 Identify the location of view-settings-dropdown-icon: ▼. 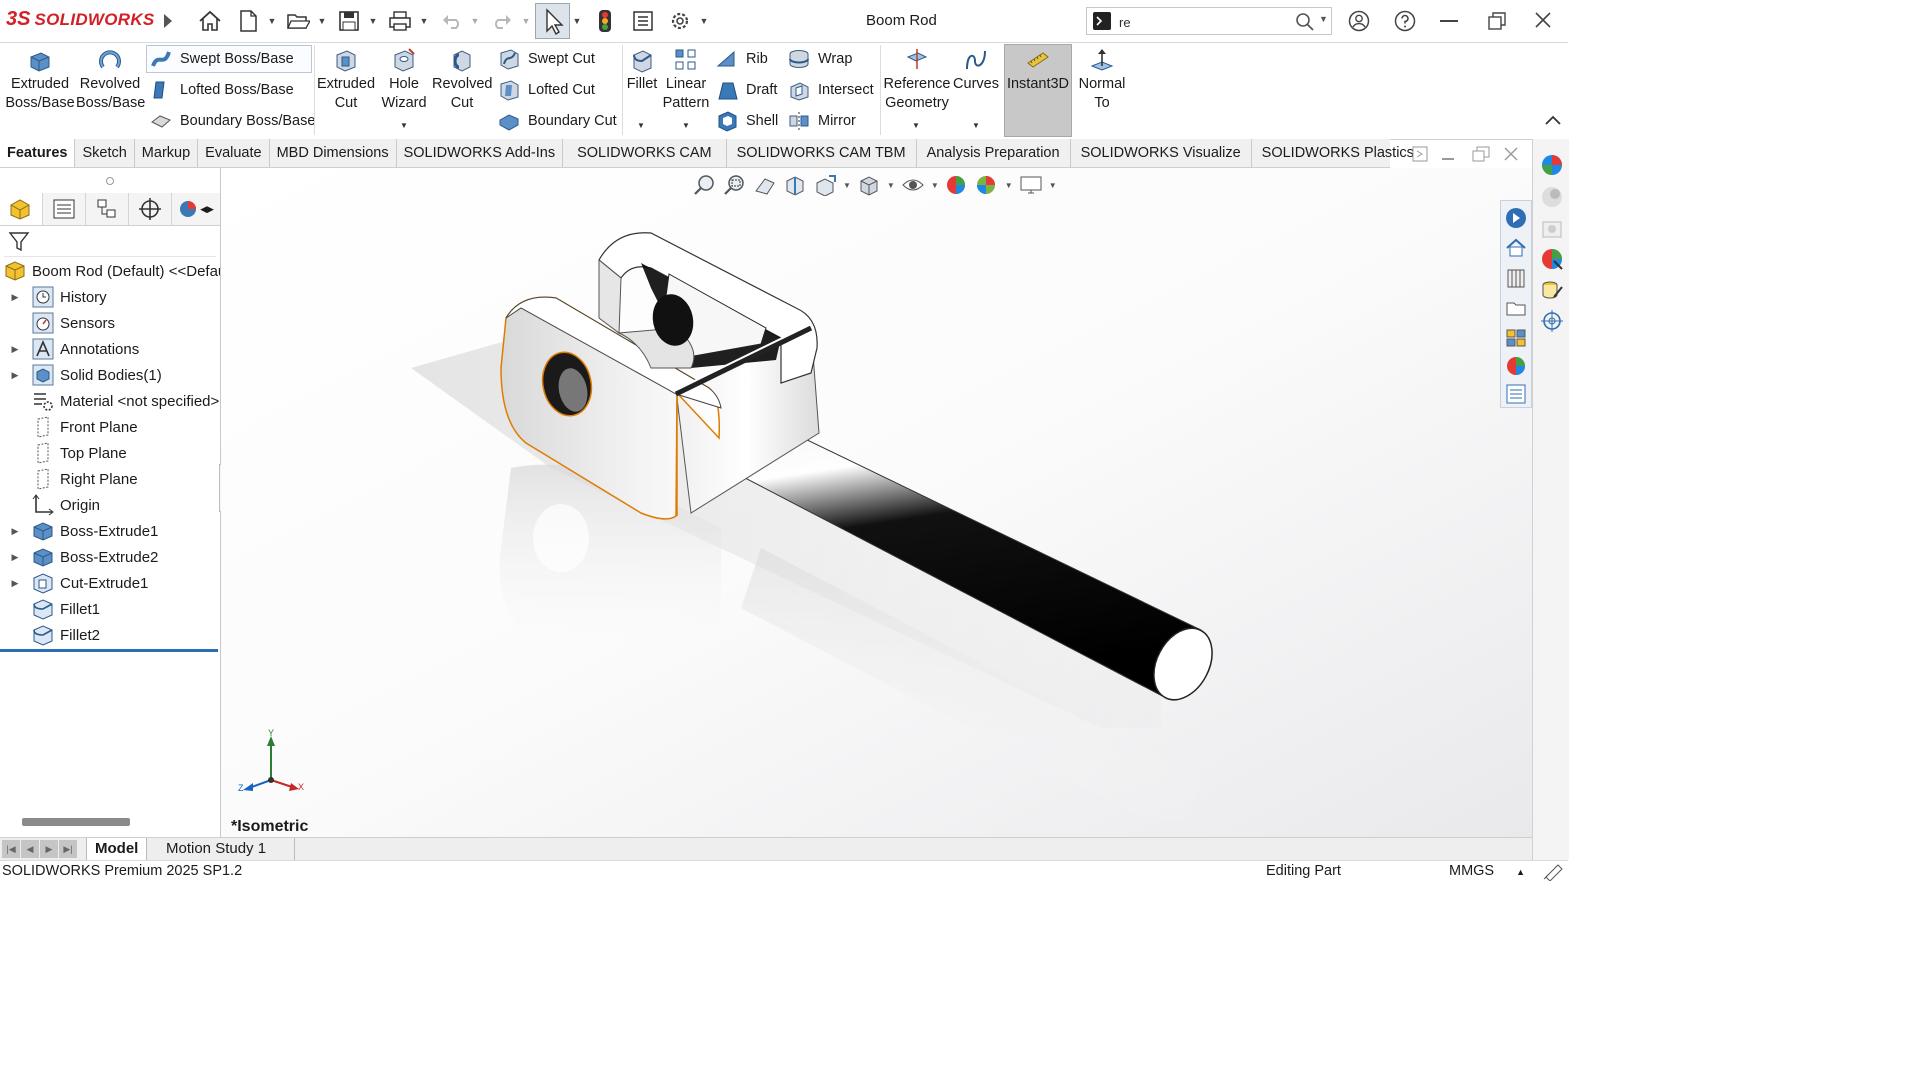
(1053, 185).